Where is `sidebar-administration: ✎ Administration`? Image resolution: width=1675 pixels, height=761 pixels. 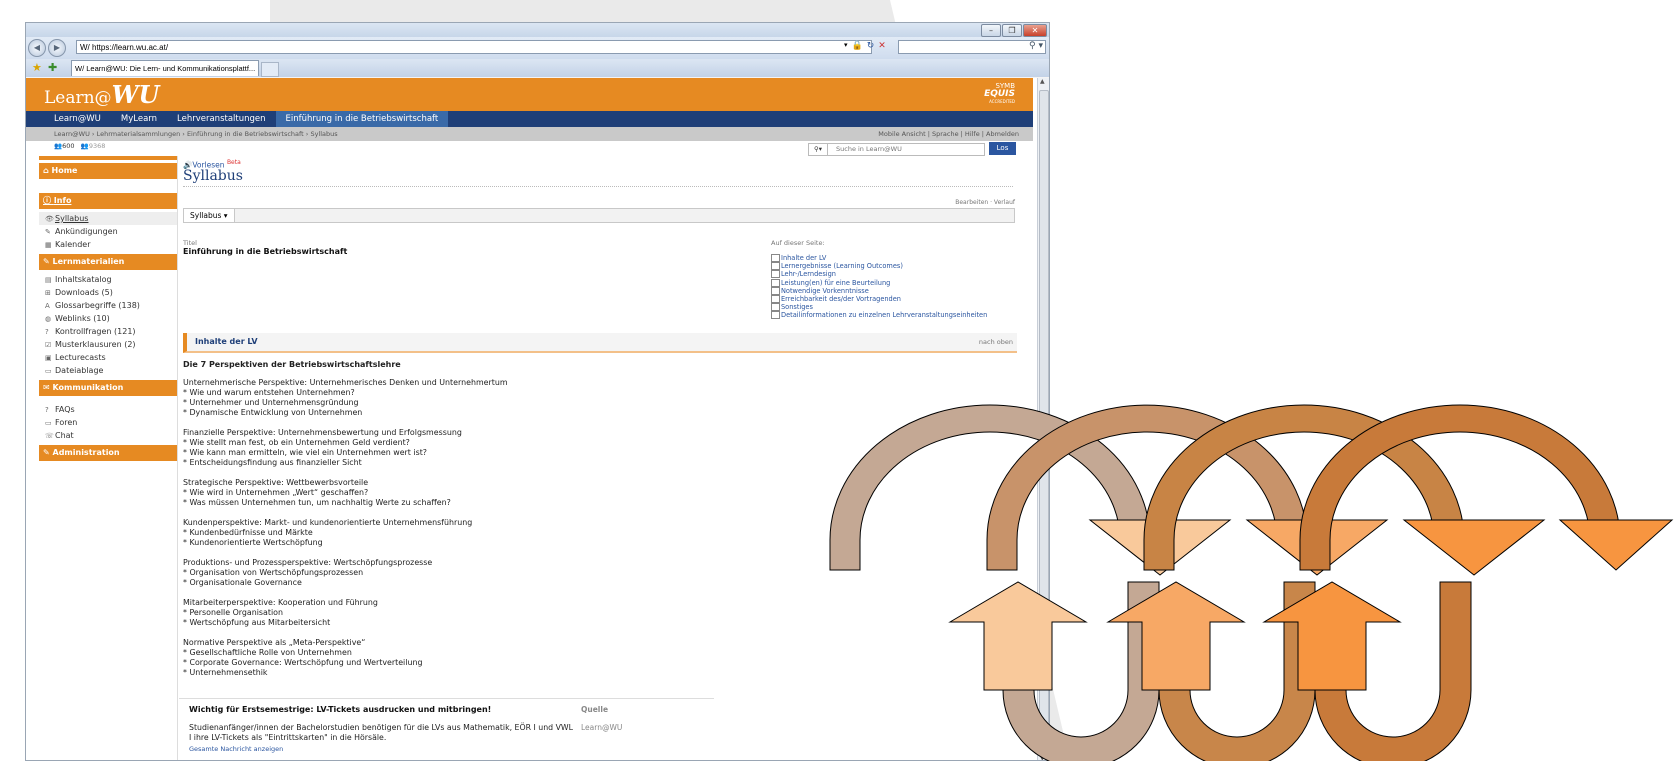
sidebar-administration: ✎ Administration is located at coordinates (108, 453).